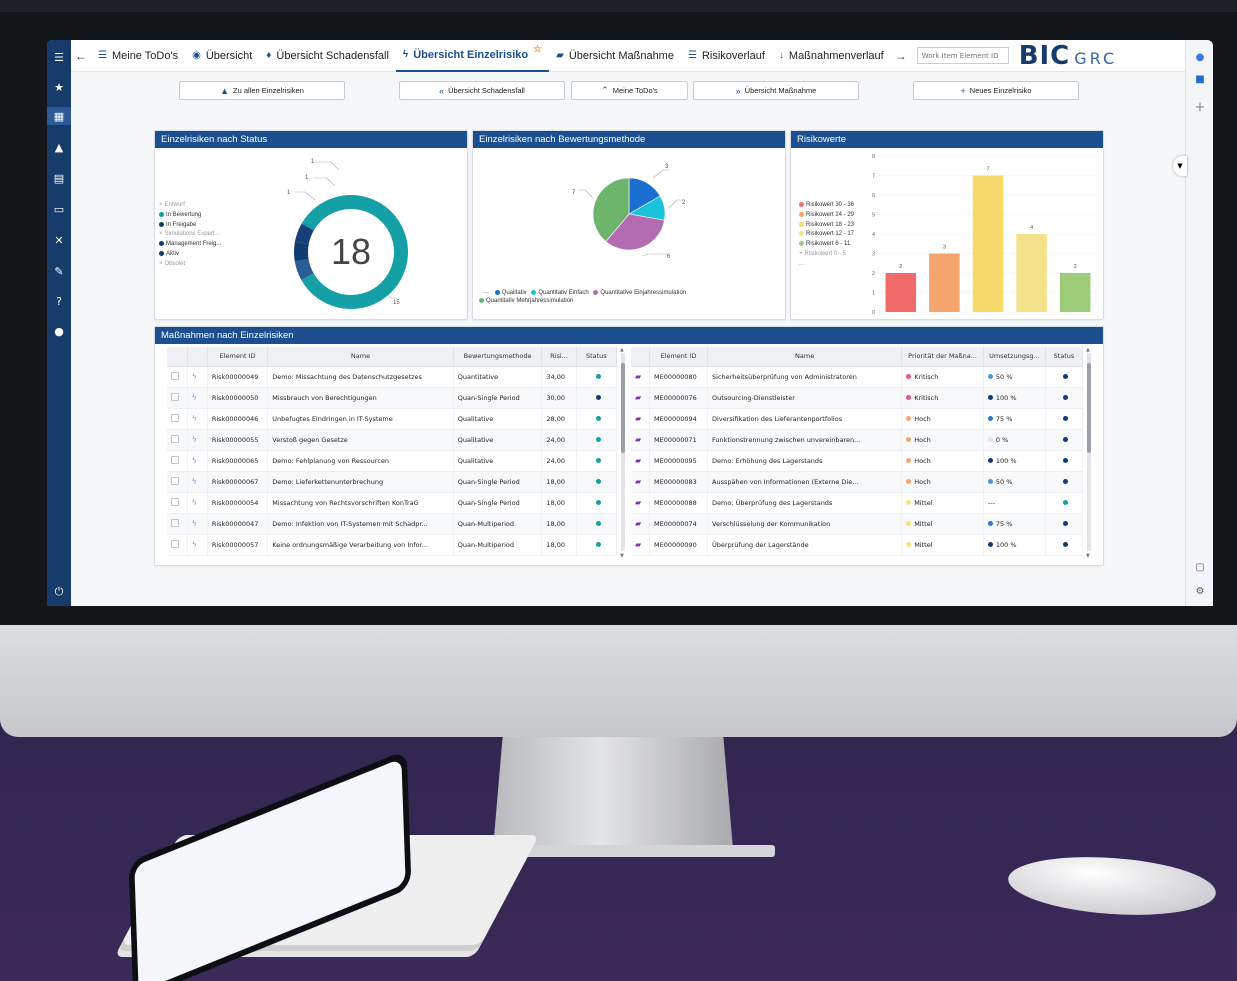 Image resolution: width=1237 pixels, height=981 pixels. What do you see at coordinates (615, 56) in the screenshot?
I see `tab-uebersicht-massnahme: ▰ Übersicht Maßnahme` at bounding box center [615, 56].